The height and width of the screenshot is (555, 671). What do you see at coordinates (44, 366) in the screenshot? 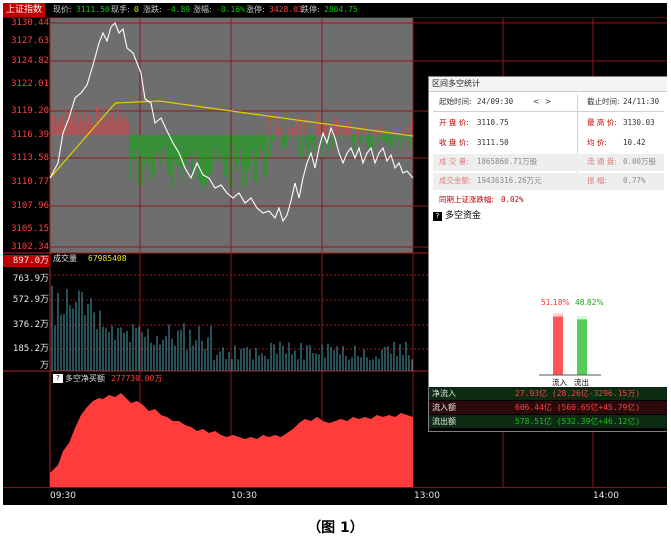
I see `volume-tick-label: 万` at bounding box center [44, 366].